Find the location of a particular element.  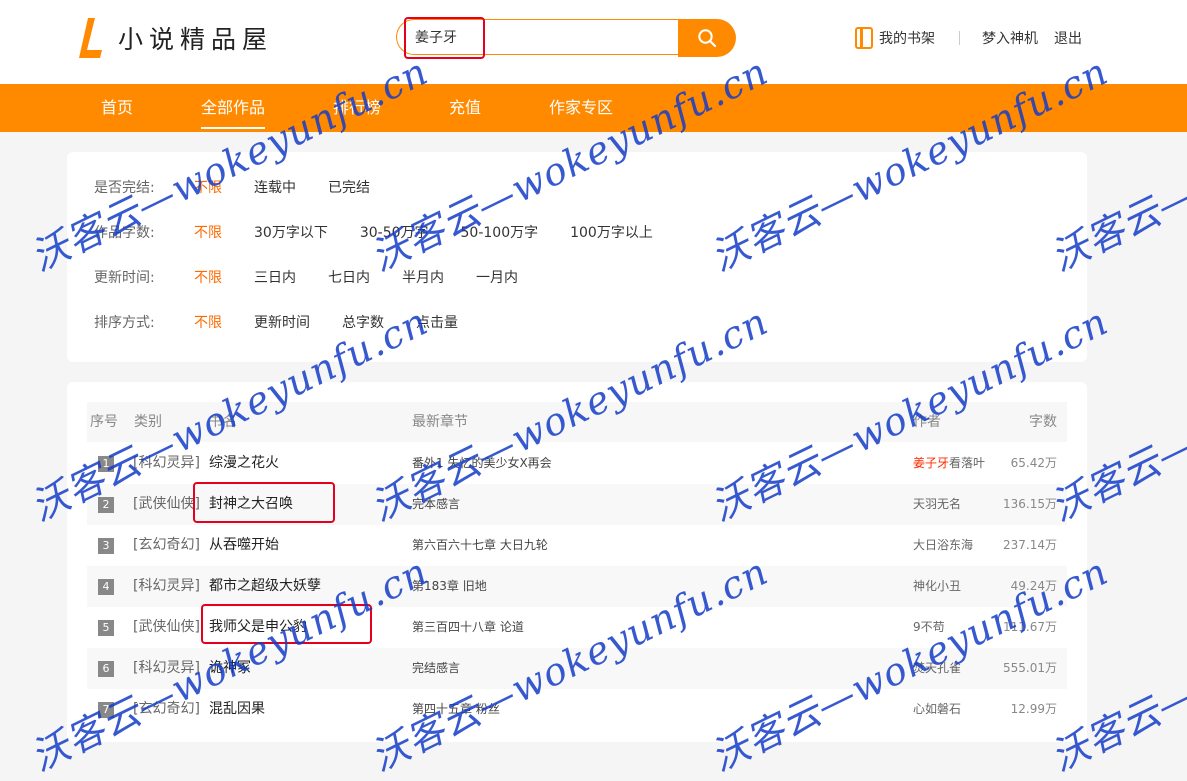

book-title: 我师父是申公豹 is located at coordinates (258, 627).